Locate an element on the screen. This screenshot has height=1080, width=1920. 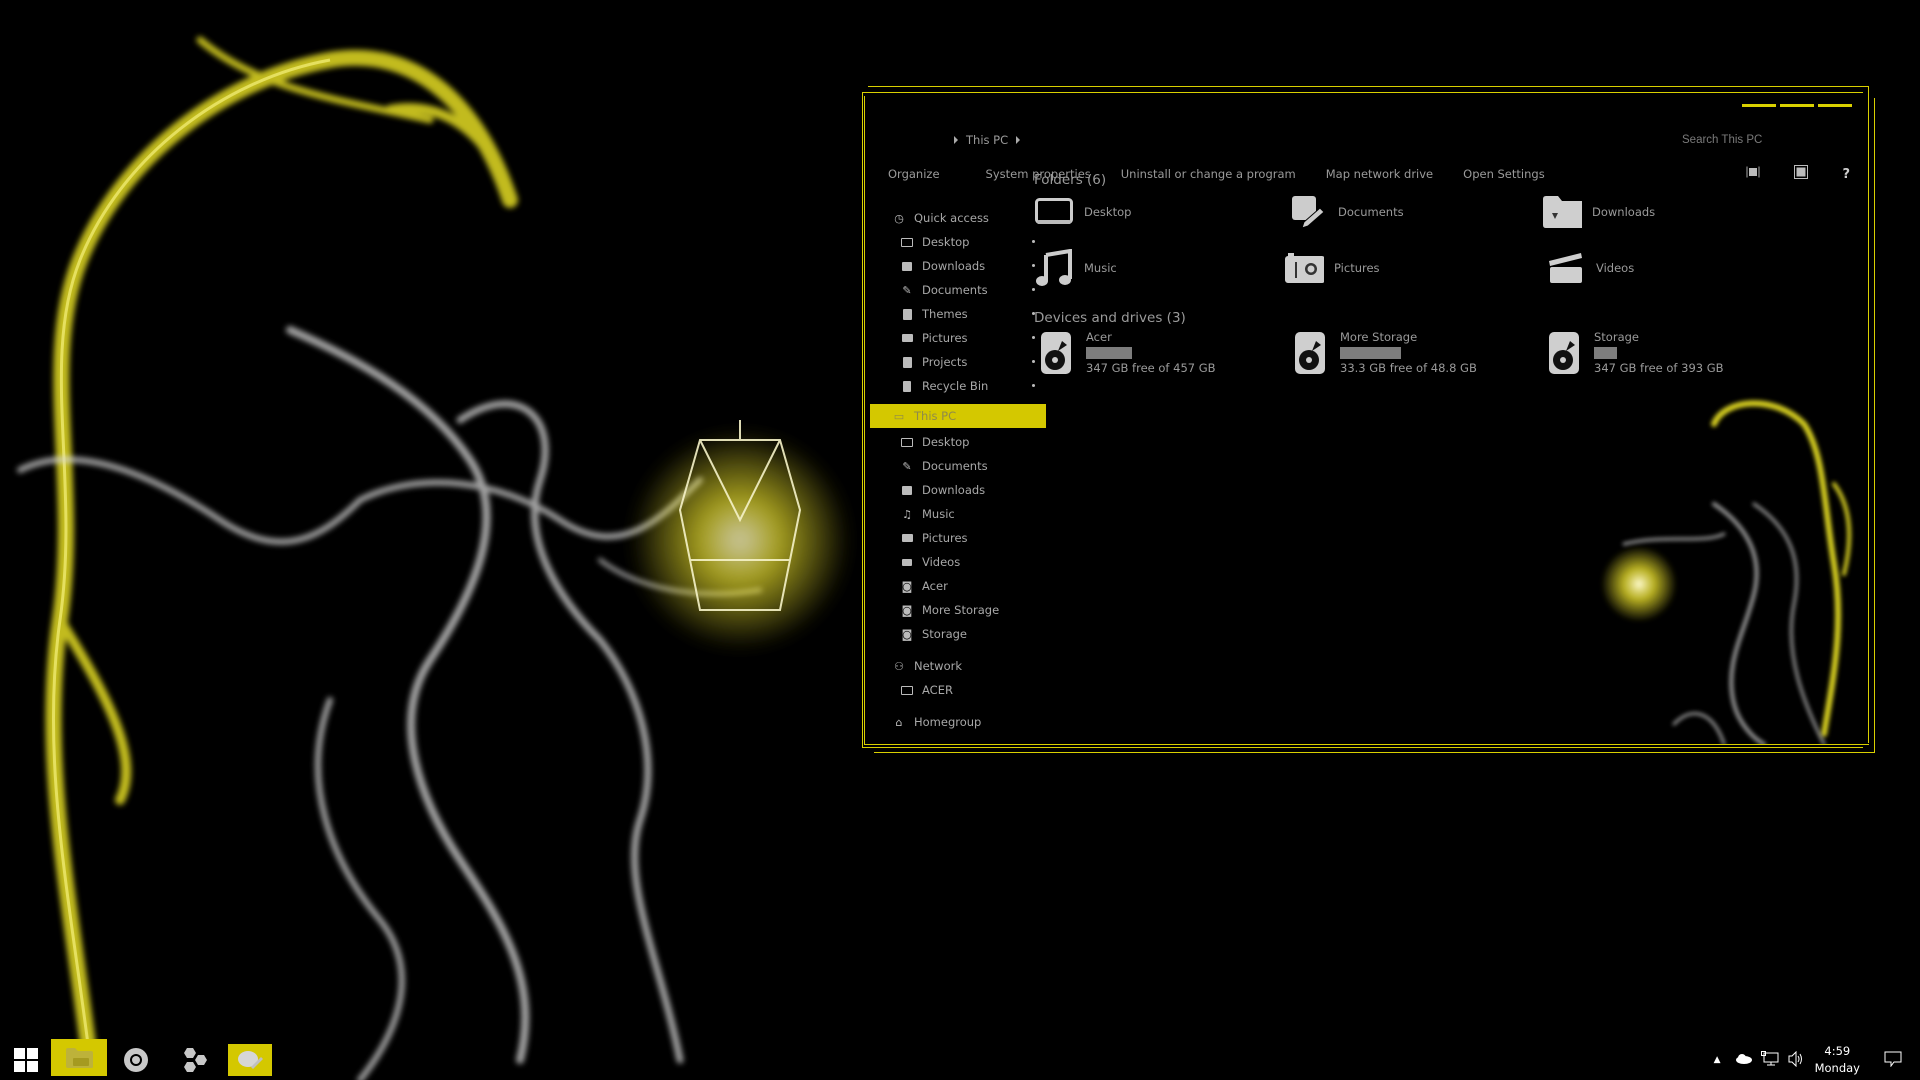
network-icon is located at coordinates (1769, 1060).